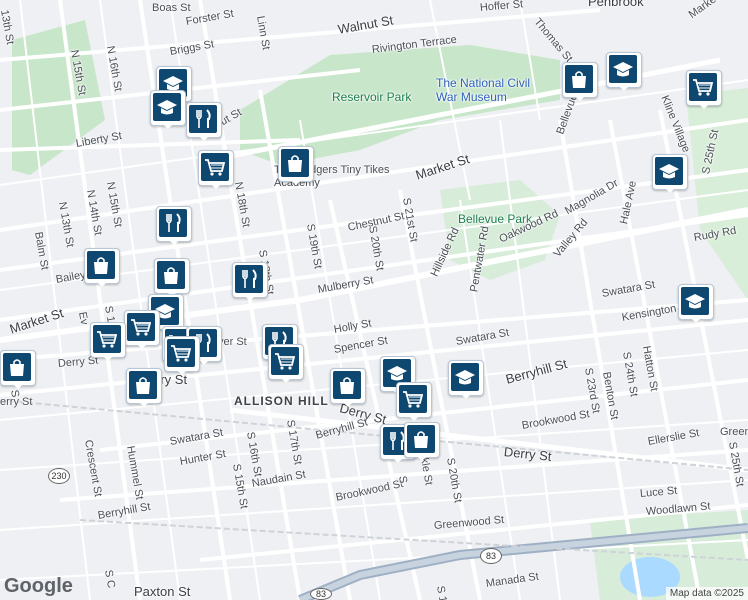 The width and height of the screenshot is (748, 600). Describe the element at coordinates (491, 90) in the screenshot. I see `museum-label: The National Civil War Museum` at that location.